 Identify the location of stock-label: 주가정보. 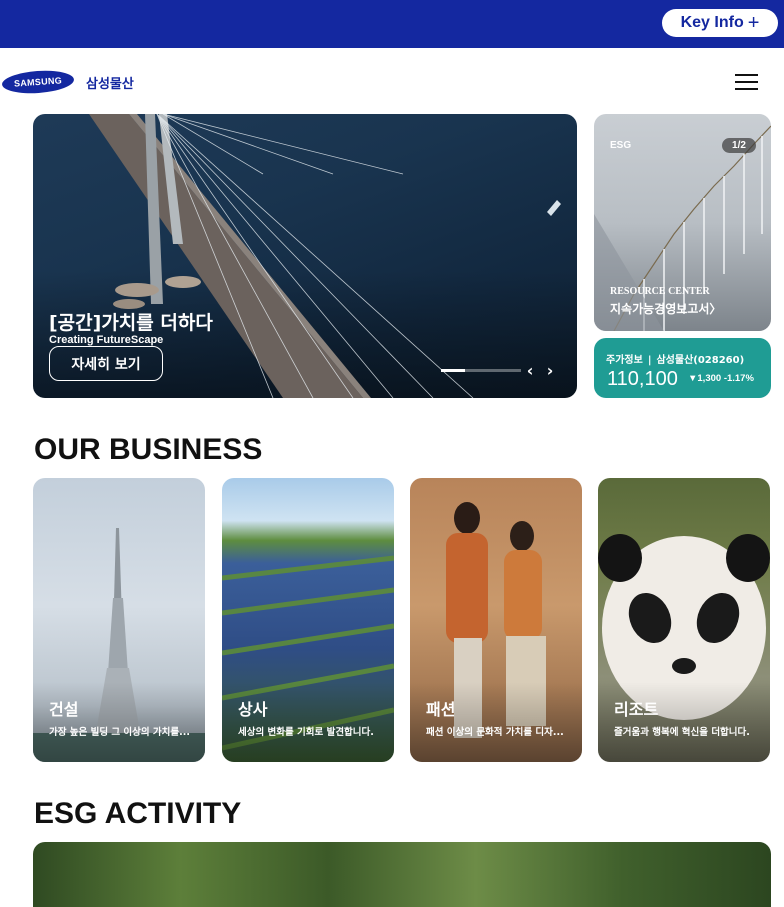
(624, 360).